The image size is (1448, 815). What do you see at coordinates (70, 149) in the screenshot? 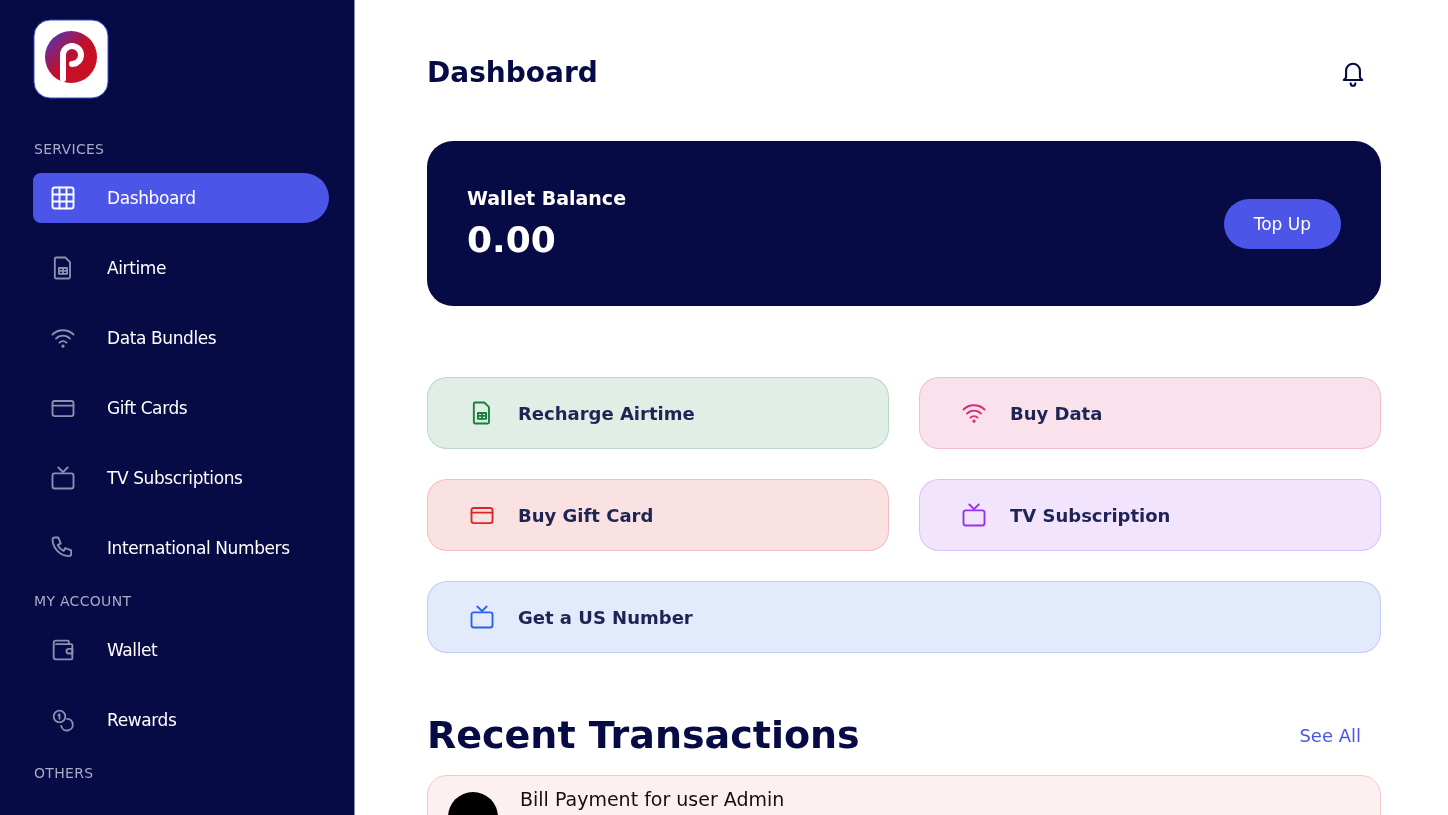
I see `section-heading: SERVICES` at bounding box center [70, 149].